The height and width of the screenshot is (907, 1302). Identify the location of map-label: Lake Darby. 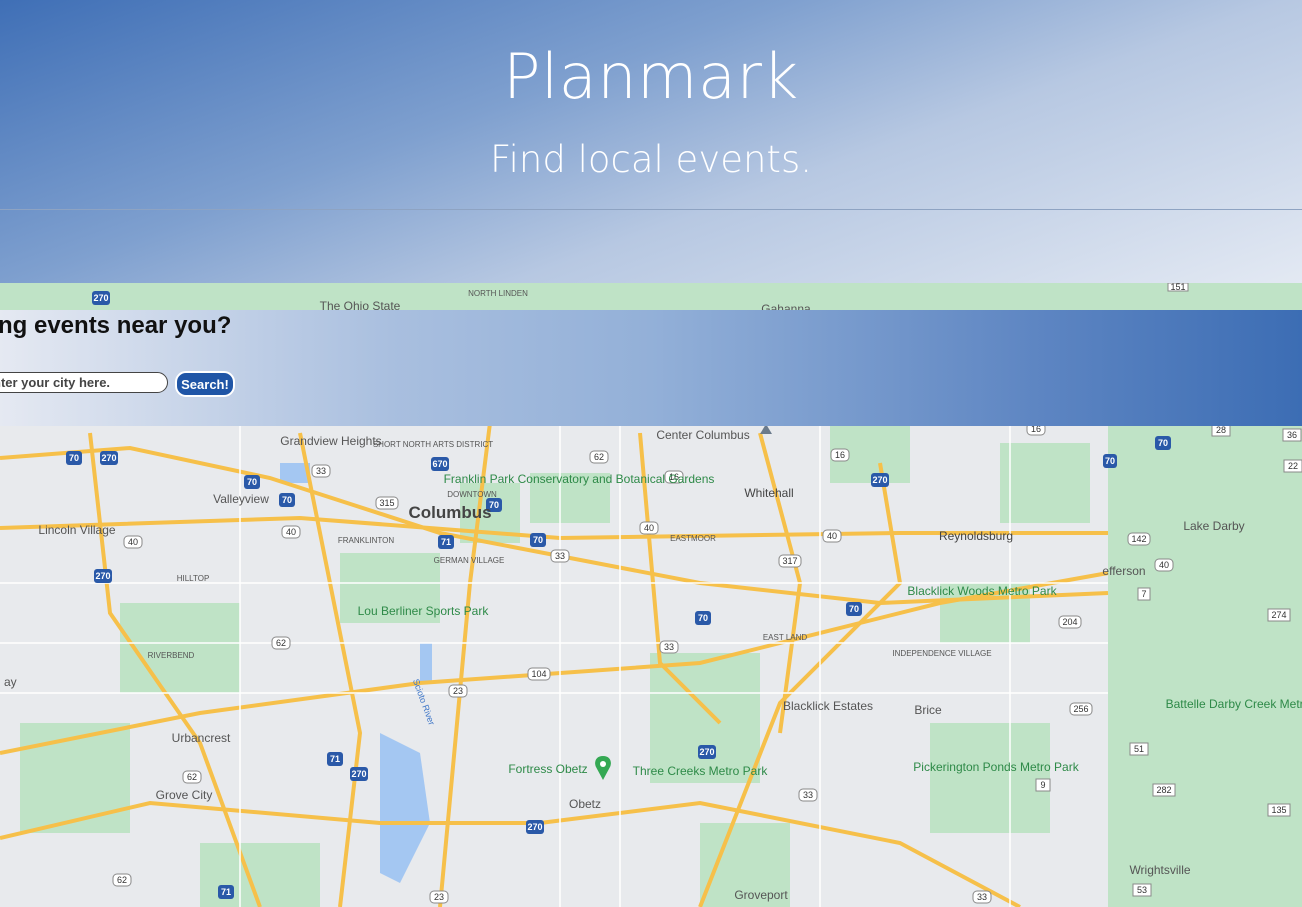
(1213, 526).